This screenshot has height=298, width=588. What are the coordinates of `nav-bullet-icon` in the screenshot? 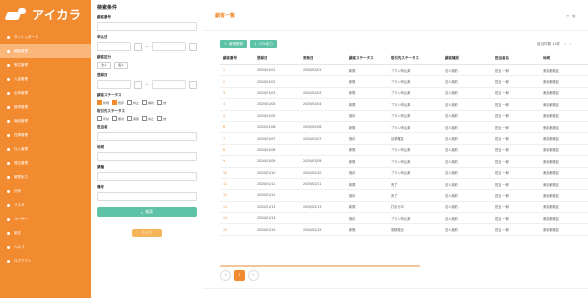 It's located at (8, 121).